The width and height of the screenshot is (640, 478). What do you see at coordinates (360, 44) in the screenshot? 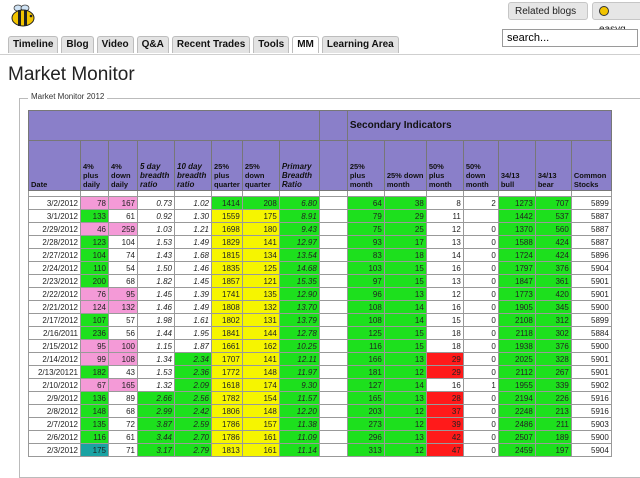
I see `tab-learning-area: Learning Area` at bounding box center [360, 44].